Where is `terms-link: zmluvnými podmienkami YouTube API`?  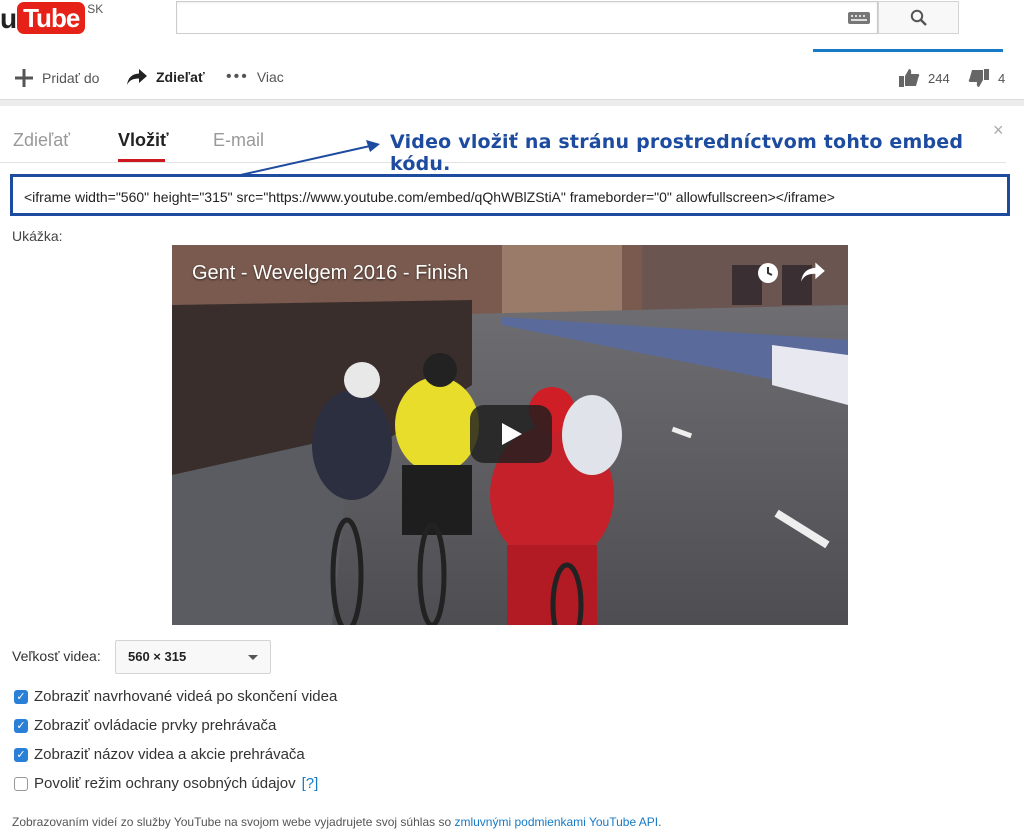 terms-link: zmluvnými podmienkami YouTube API is located at coordinates (556, 822).